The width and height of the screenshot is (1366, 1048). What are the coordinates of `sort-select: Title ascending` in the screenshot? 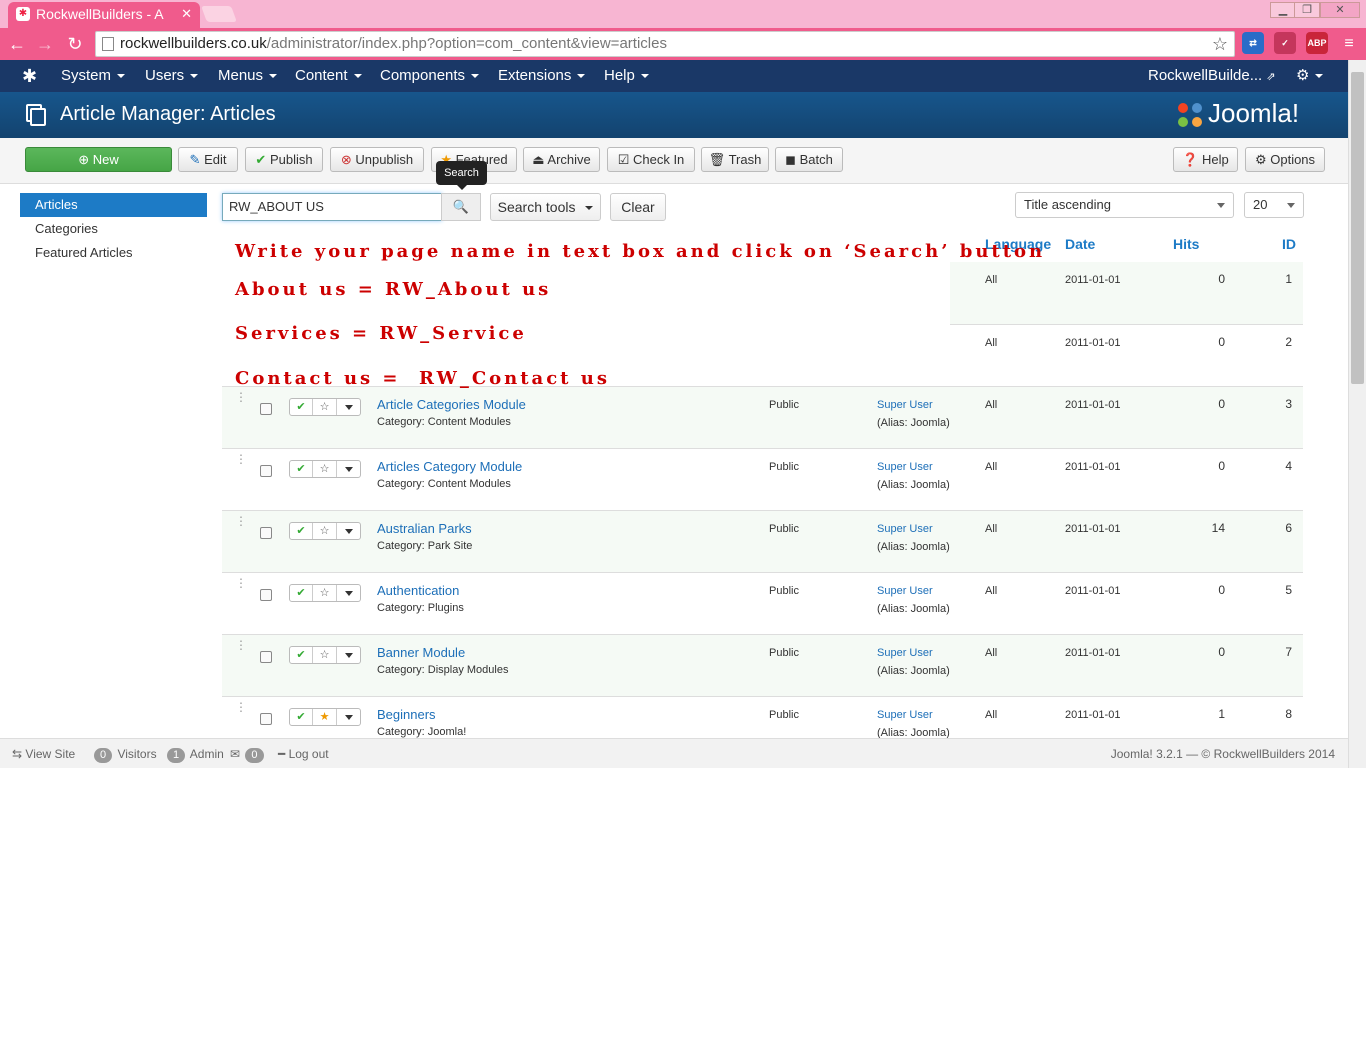 It's located at (1124, 205).